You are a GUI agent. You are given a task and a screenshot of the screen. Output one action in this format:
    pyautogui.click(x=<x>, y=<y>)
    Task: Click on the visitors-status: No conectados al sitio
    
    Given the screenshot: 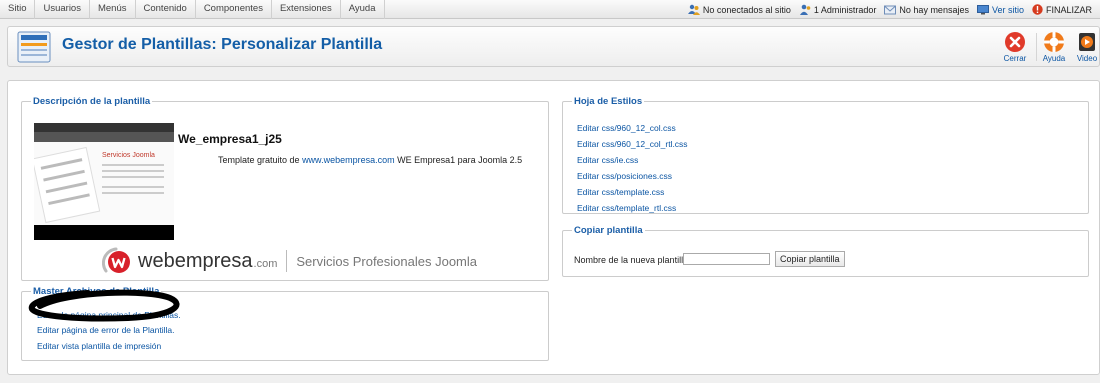 What is the action you would take?
    pyautogui.click(x=739, y=9)
    